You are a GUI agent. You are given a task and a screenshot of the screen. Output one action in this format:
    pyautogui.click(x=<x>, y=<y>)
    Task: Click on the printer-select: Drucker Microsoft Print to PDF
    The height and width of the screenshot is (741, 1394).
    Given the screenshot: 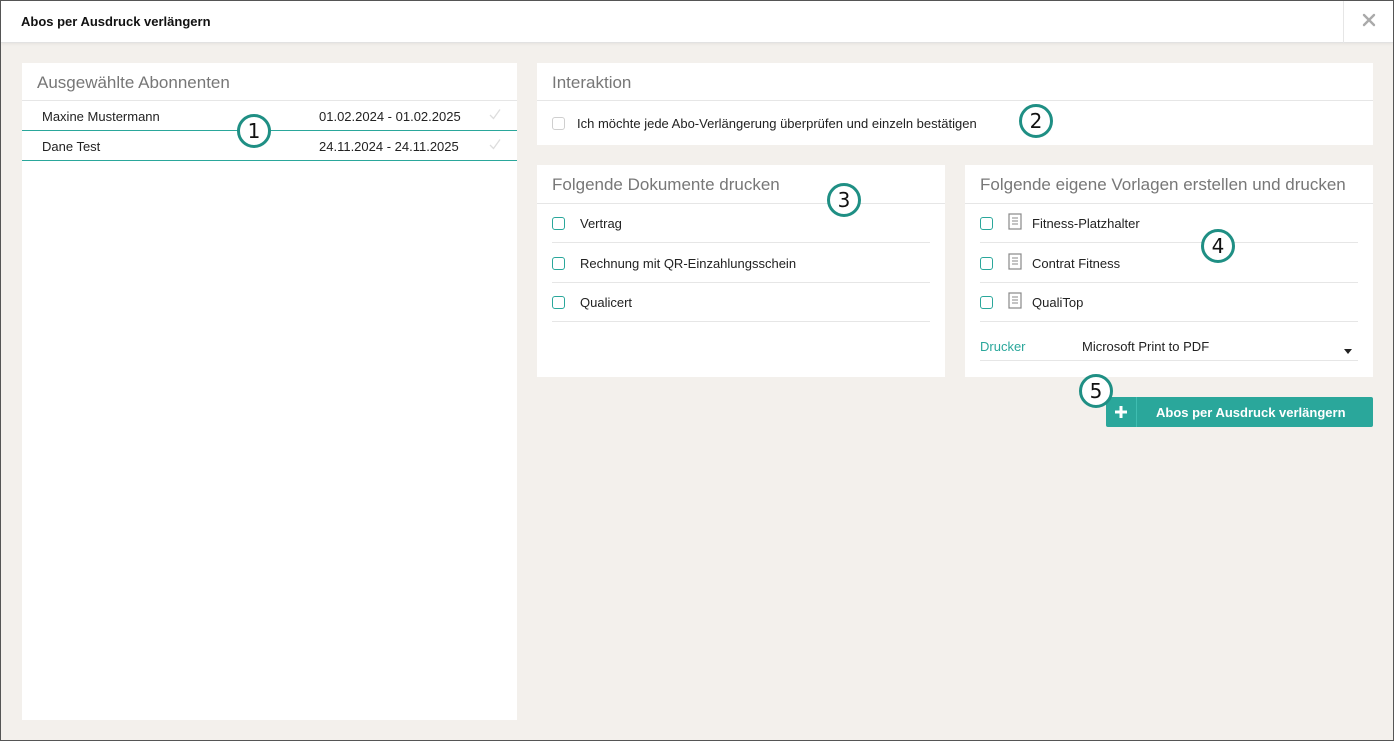 What is the action you would take?
    pyautogui.click(x=1169, y=345)
    